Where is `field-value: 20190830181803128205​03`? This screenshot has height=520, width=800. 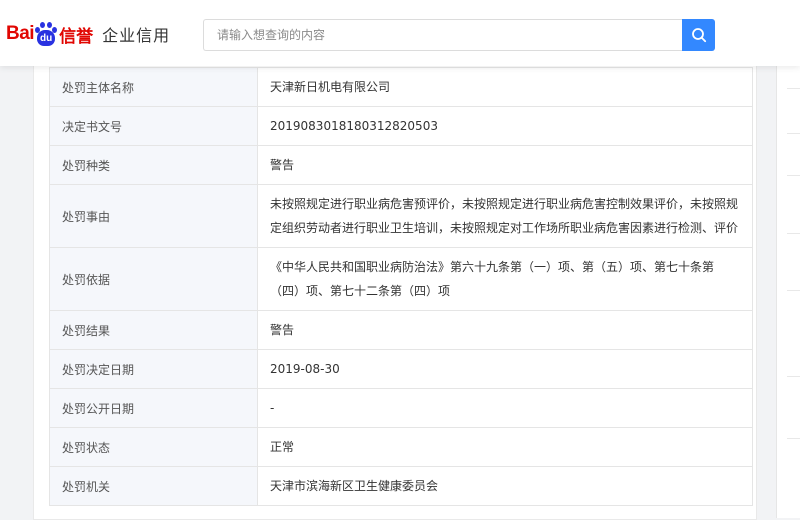 field-value: 20190830181803128205​03 is located at coordinates (505, 126).